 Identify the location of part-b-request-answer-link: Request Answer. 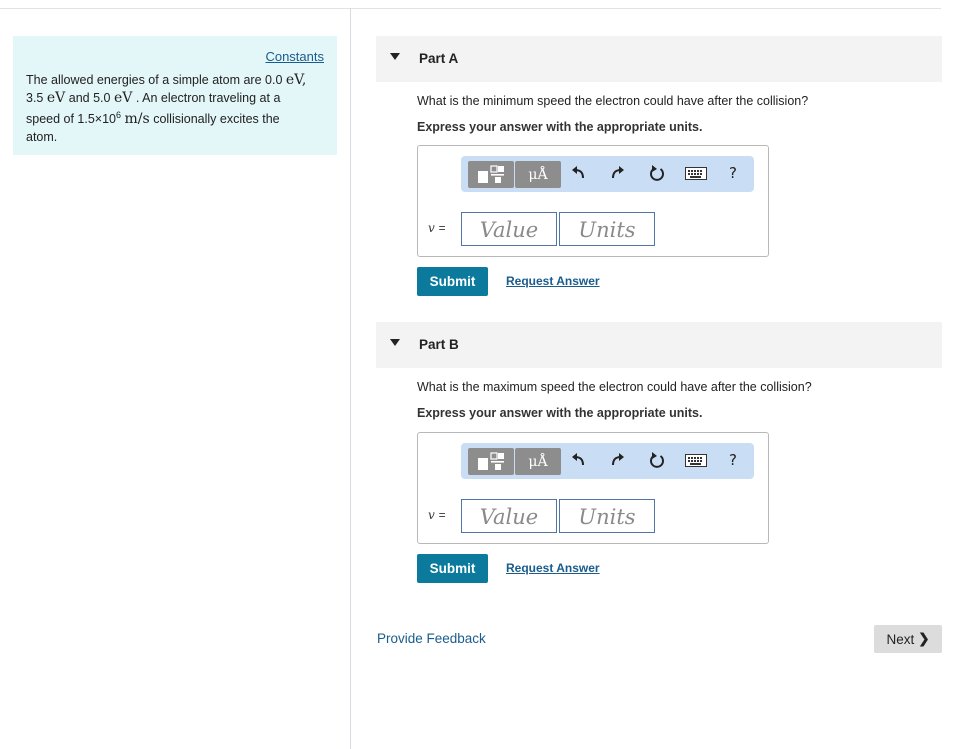
(553, 568).